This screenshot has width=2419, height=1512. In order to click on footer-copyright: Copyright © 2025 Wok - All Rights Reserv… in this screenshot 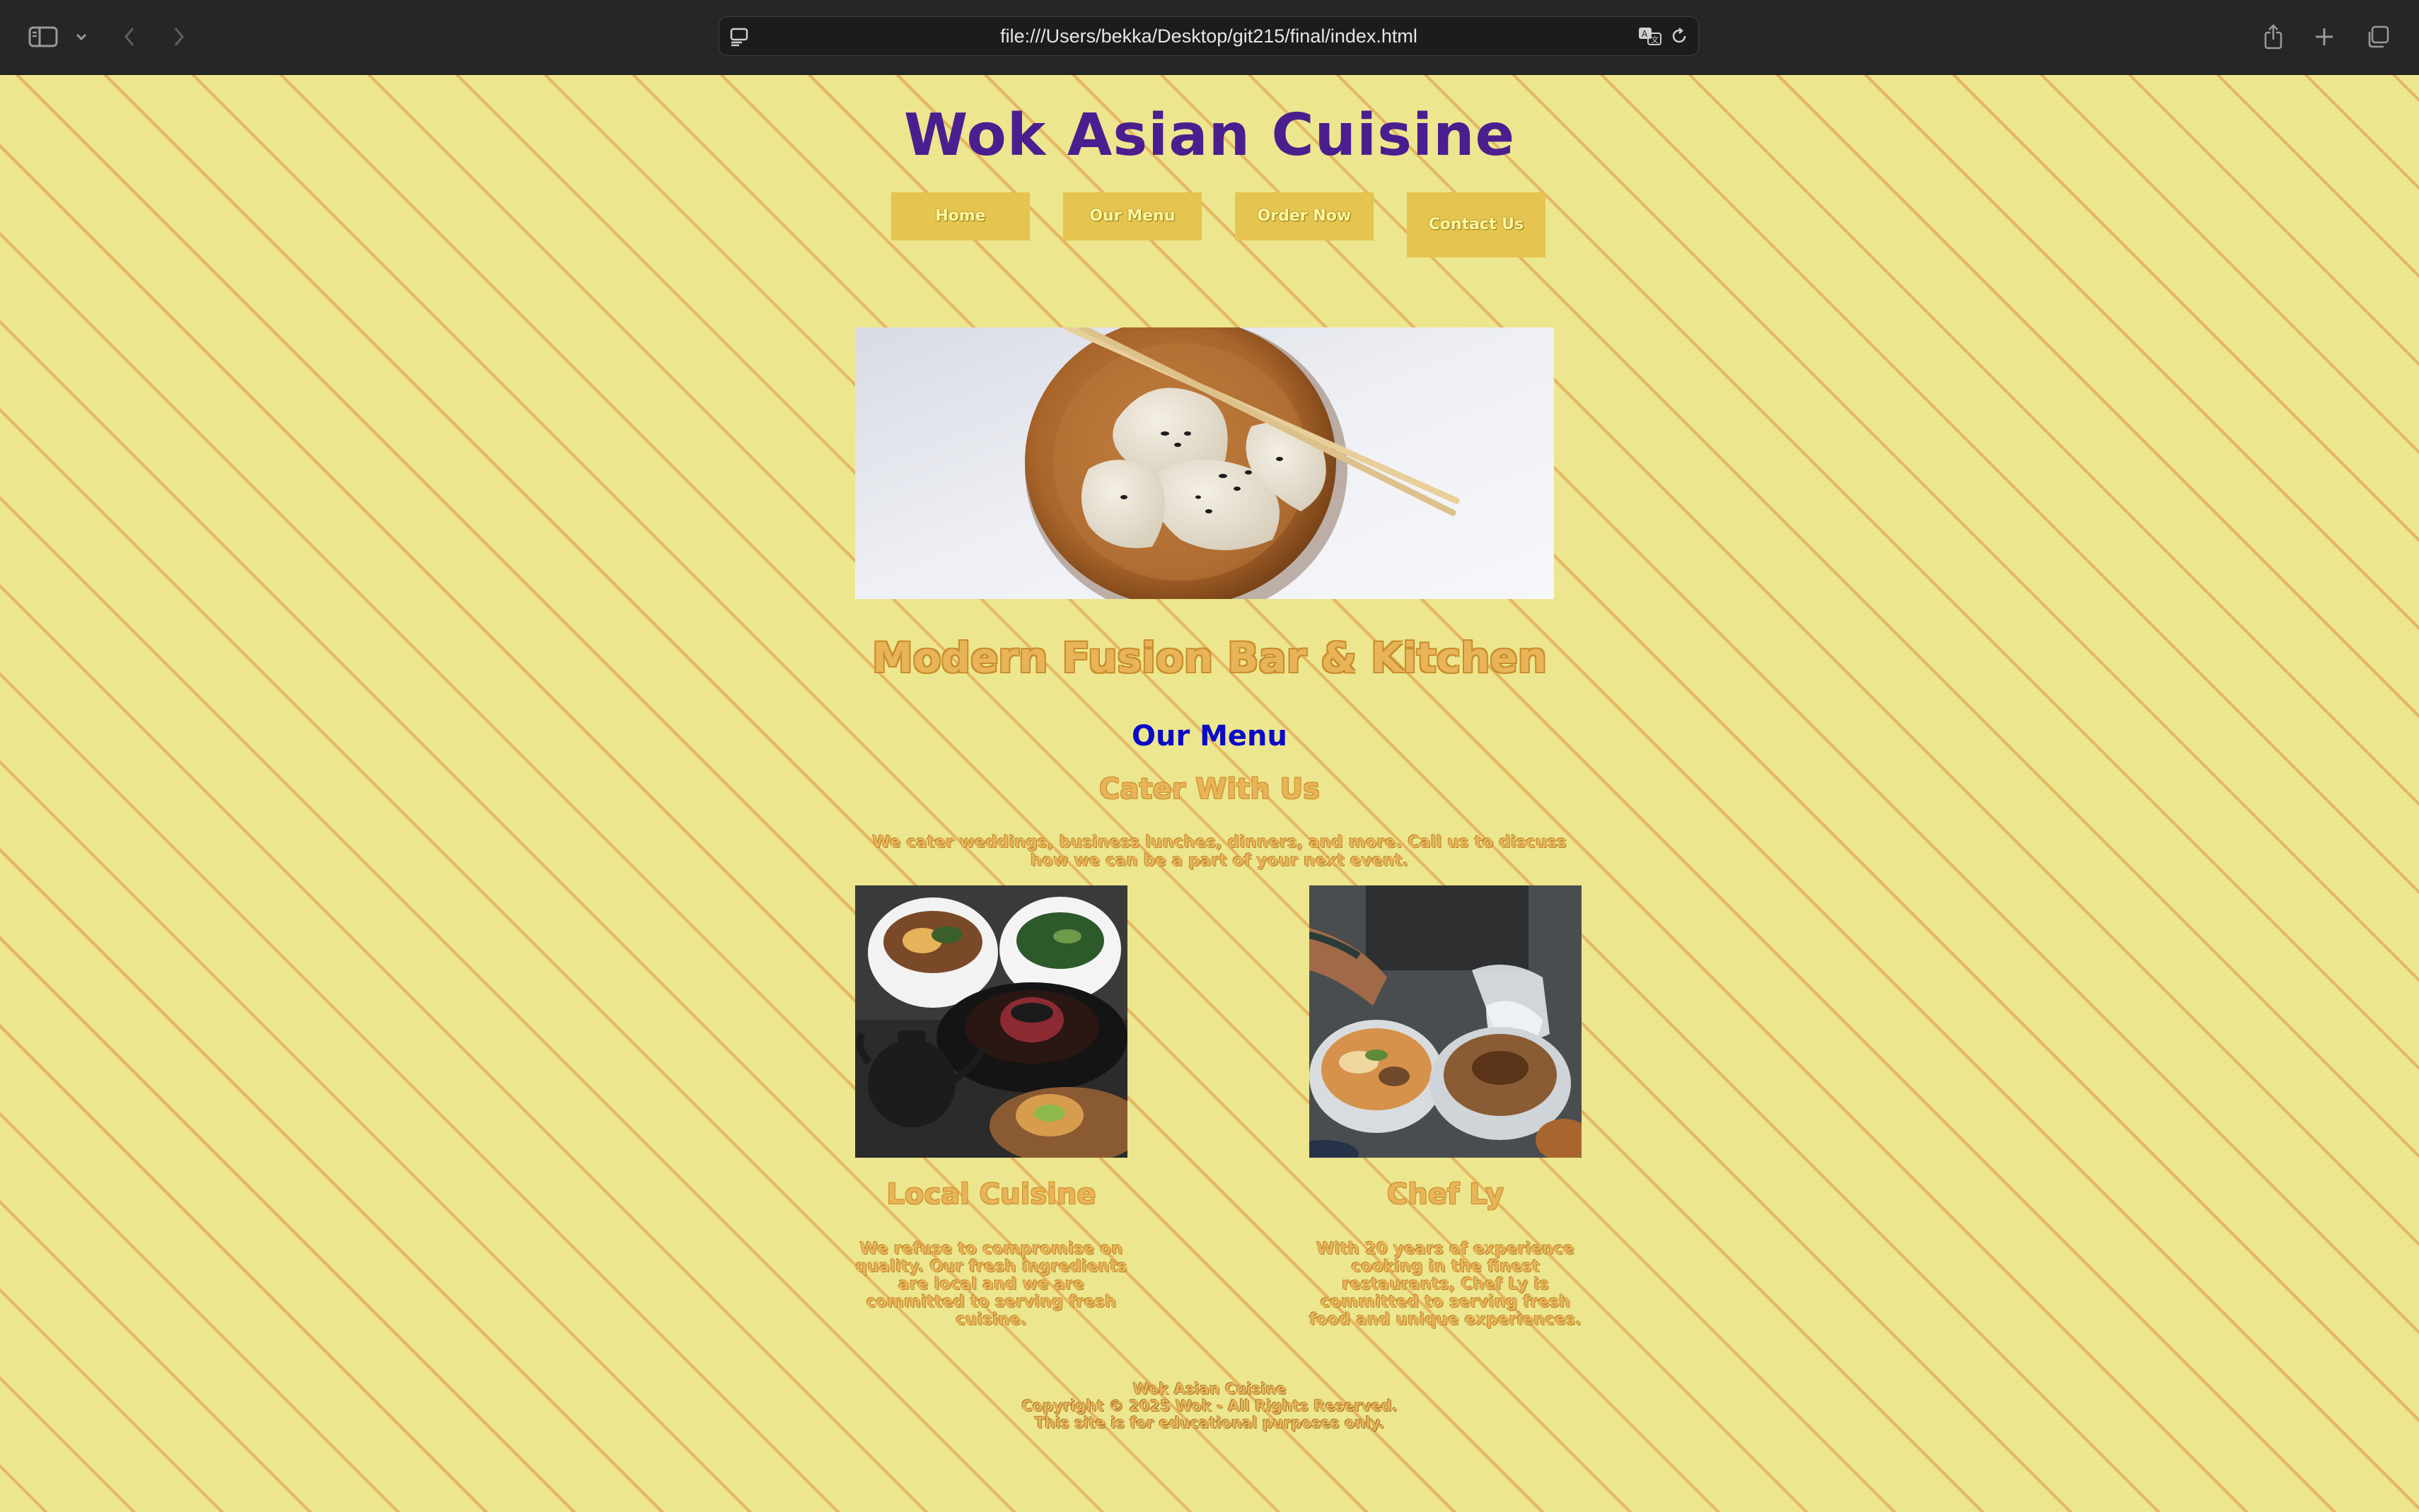, I will do `click(1209, 1405)`.